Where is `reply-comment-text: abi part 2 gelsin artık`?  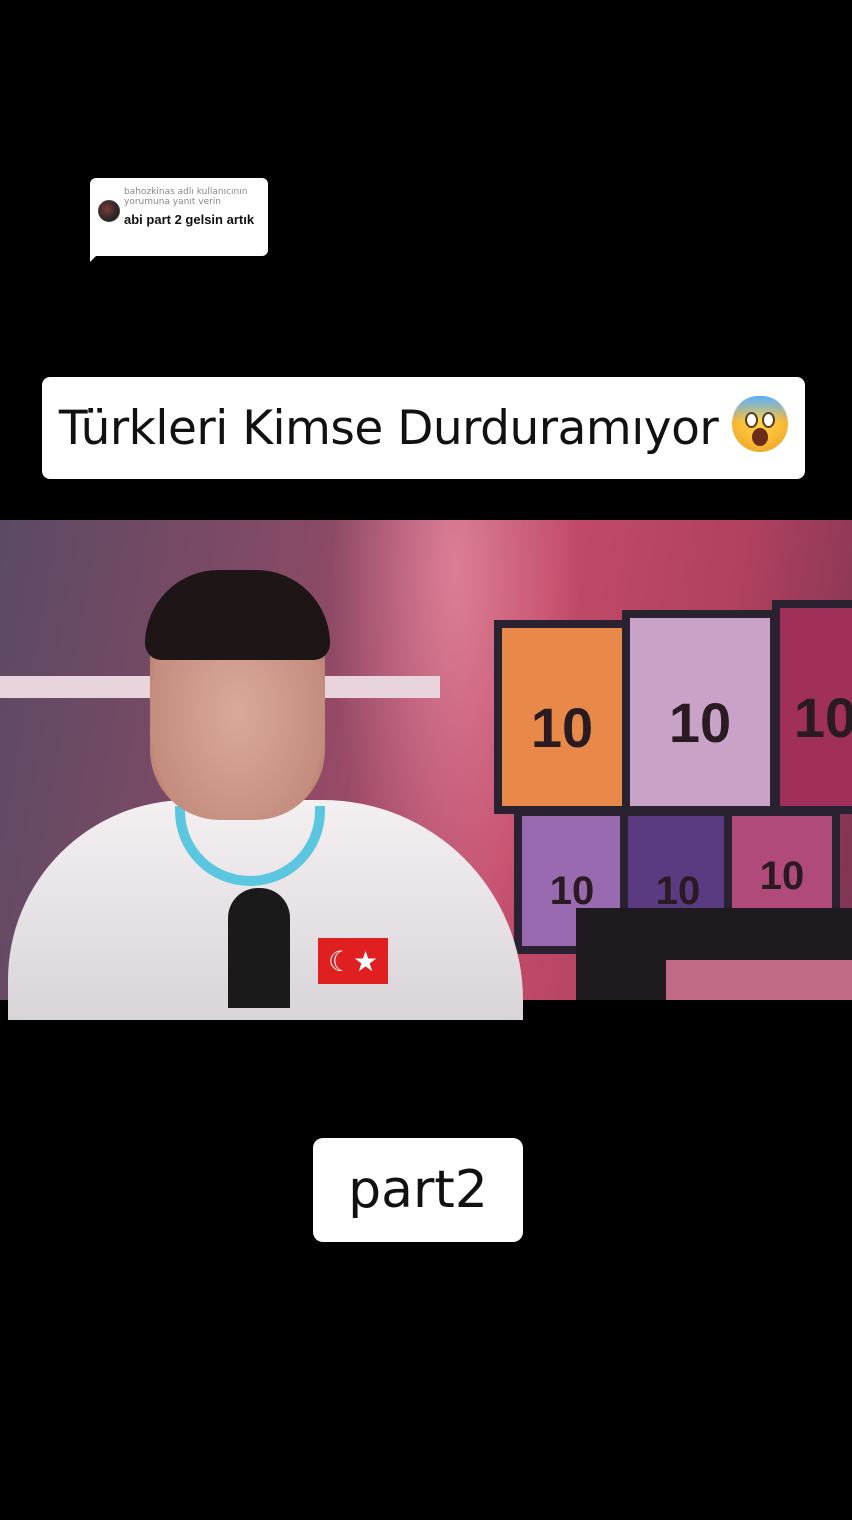
reply-comment-text: abi part 2 gelsin artık is located at coordinates (189, 219).